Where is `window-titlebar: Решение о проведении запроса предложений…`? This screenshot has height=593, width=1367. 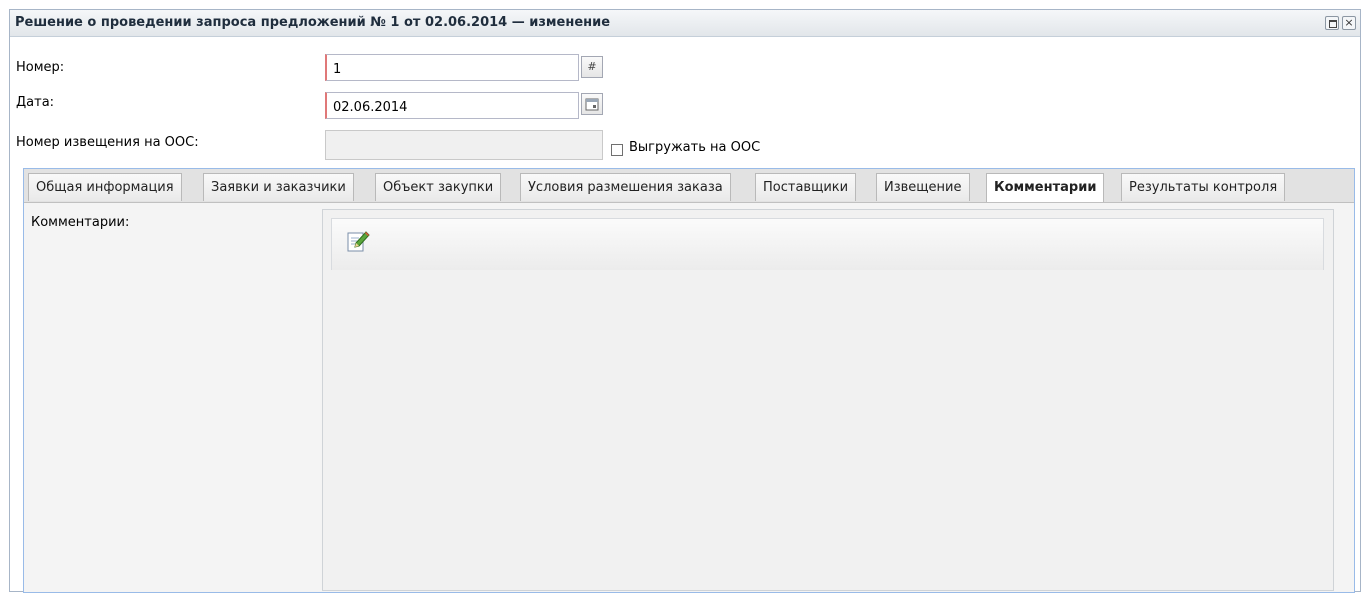
window-titlebar: Решение о проведении запроса предложений… is located at coordinates (685, 23).